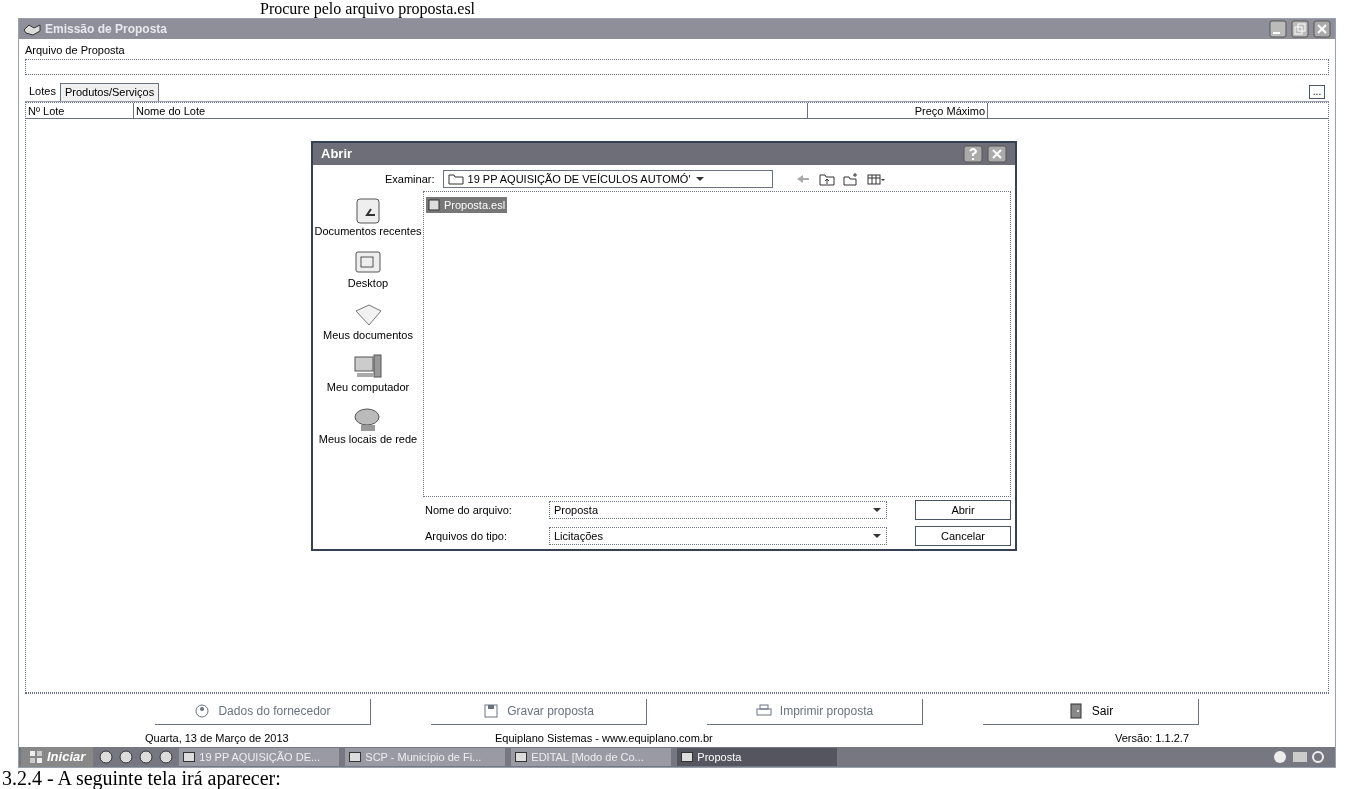 This screenshot has width=1354, height=789. Describe the element at coordinates (368, 9) in the screenshot. I see `document-heading: Procure pelo arquivo proposta.esl` at that location.